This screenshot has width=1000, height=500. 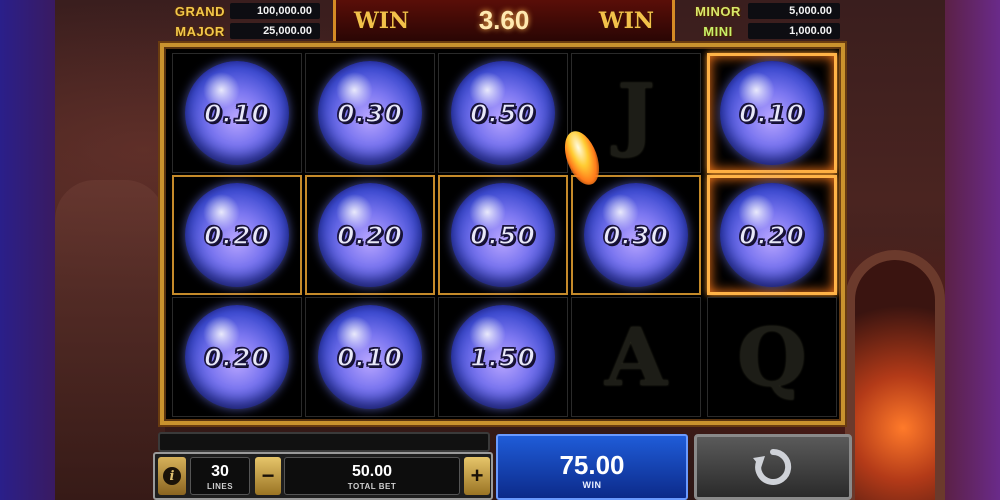 I want to click on letter-symbol-j: J, so click(x=636, y=113).